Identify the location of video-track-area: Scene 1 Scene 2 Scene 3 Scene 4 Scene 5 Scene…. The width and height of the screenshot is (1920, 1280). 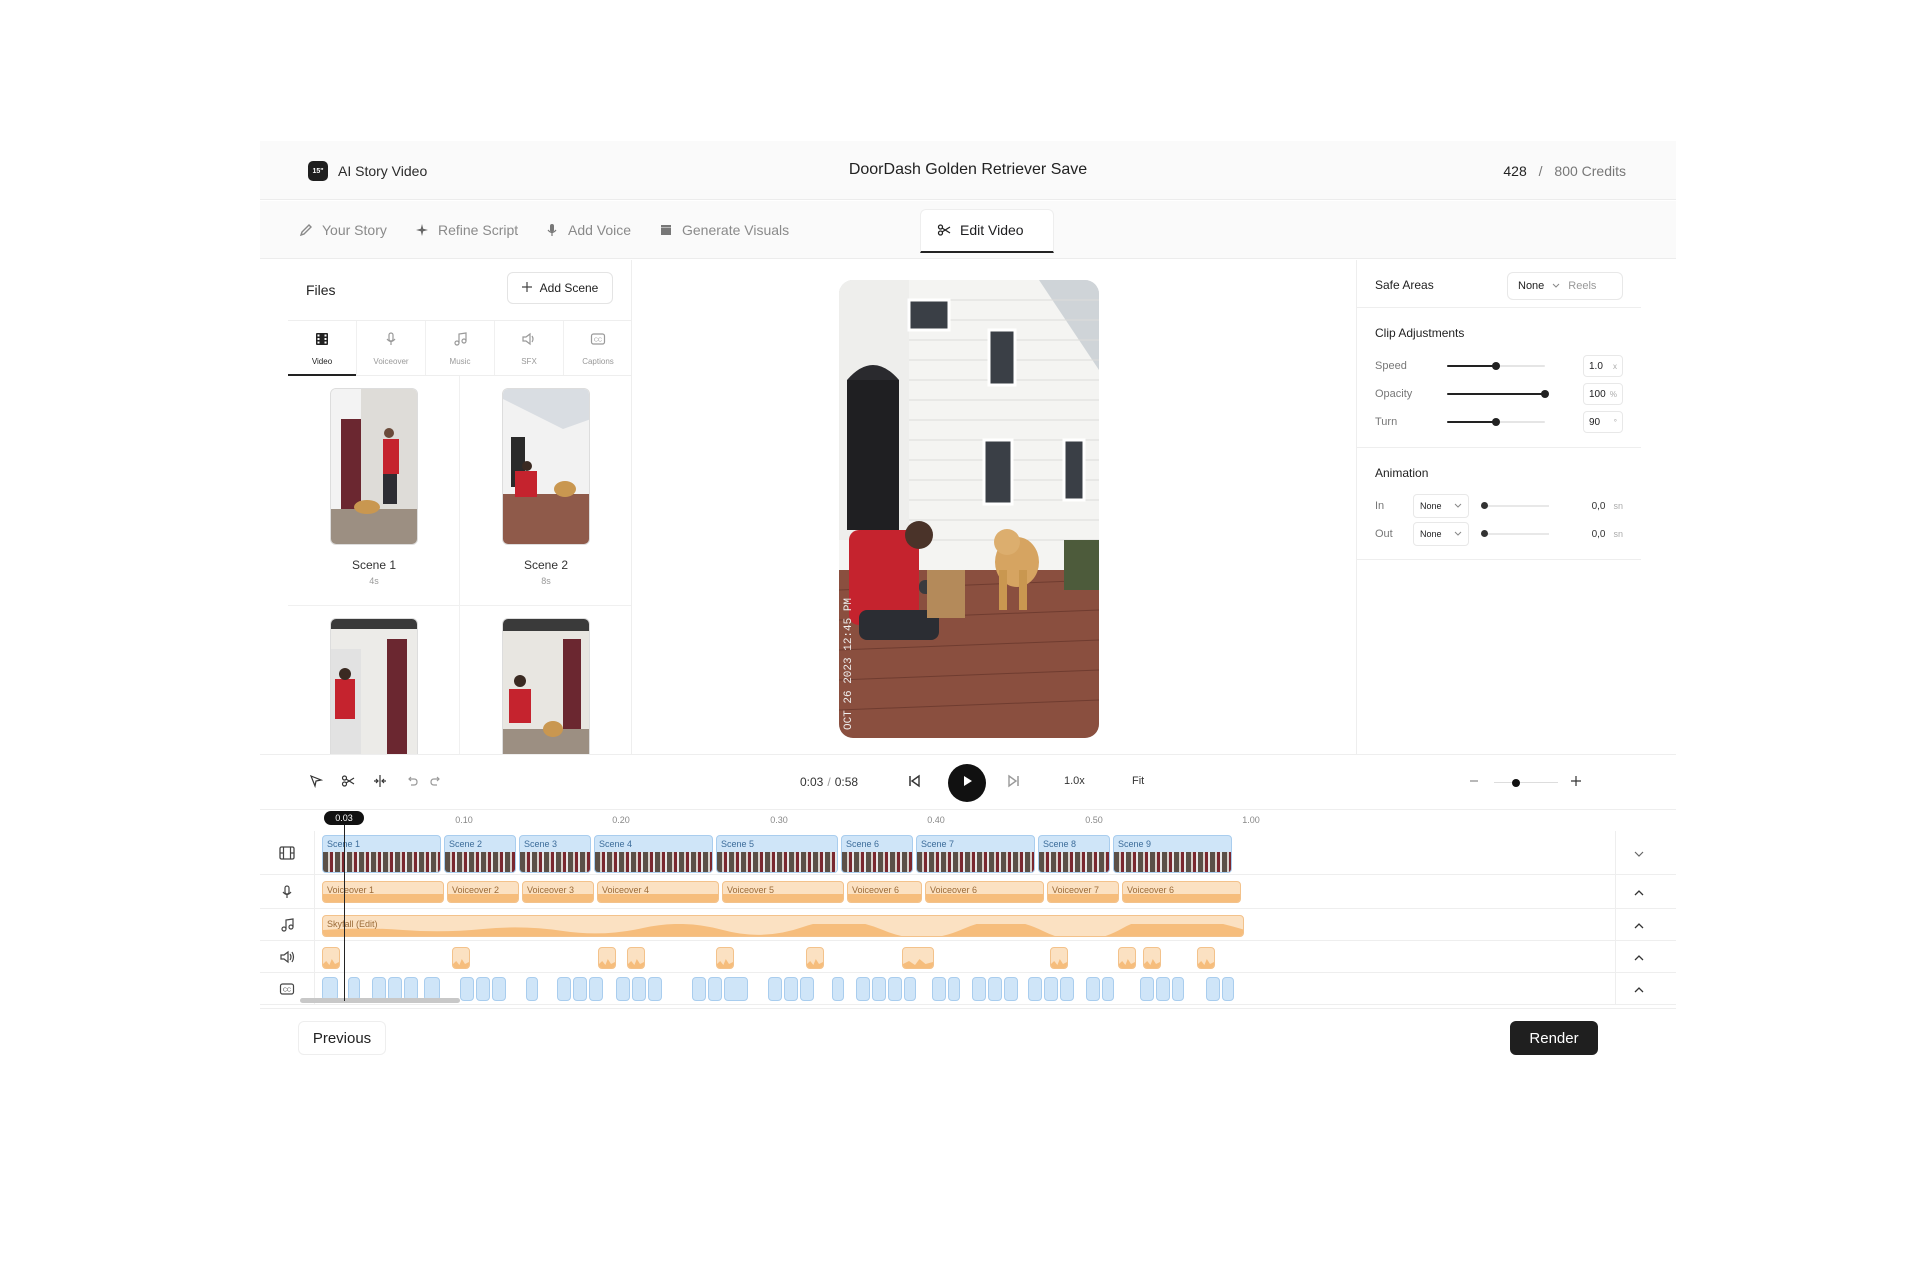
(969, 852).